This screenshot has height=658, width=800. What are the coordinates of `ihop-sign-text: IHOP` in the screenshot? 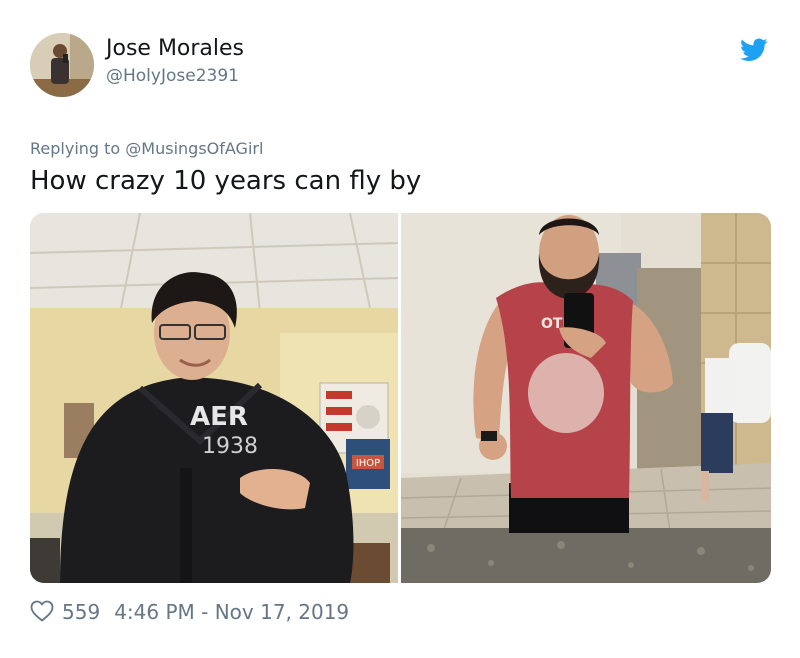 It's located at (368, 463).